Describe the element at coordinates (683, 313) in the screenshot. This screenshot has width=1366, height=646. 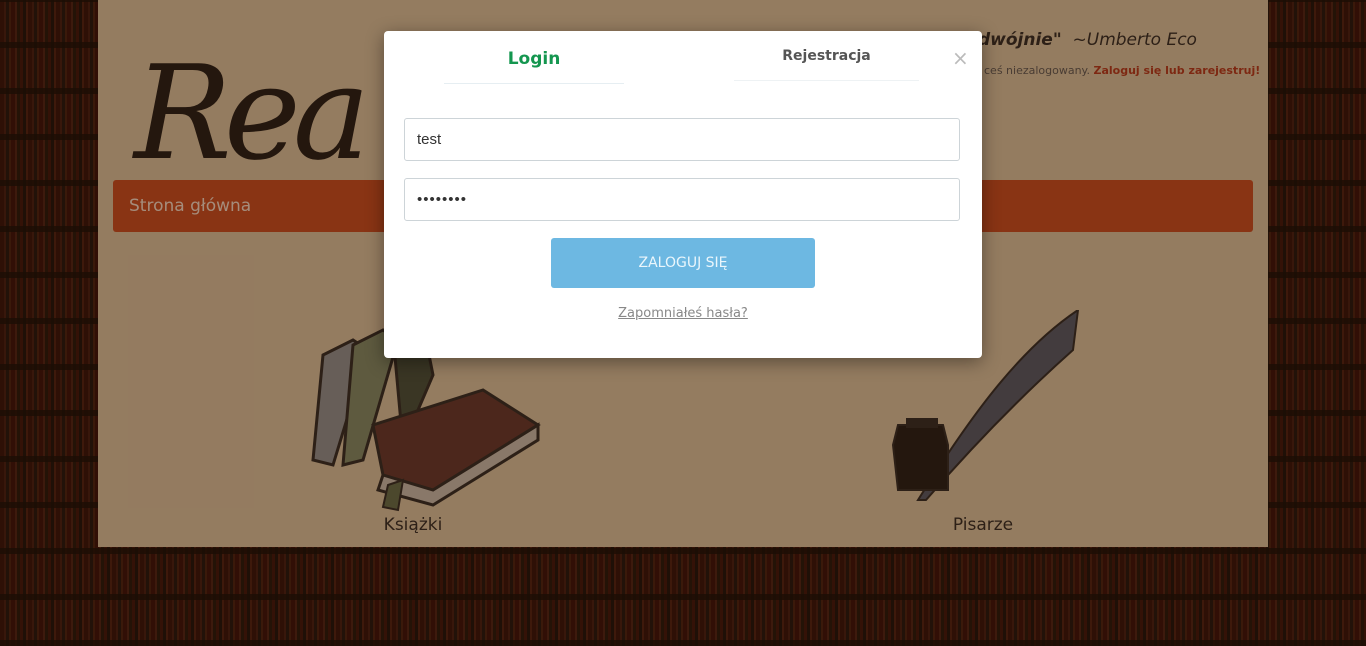
I see `forgot-password-link: Zapomniałeś hasła?` at that location.